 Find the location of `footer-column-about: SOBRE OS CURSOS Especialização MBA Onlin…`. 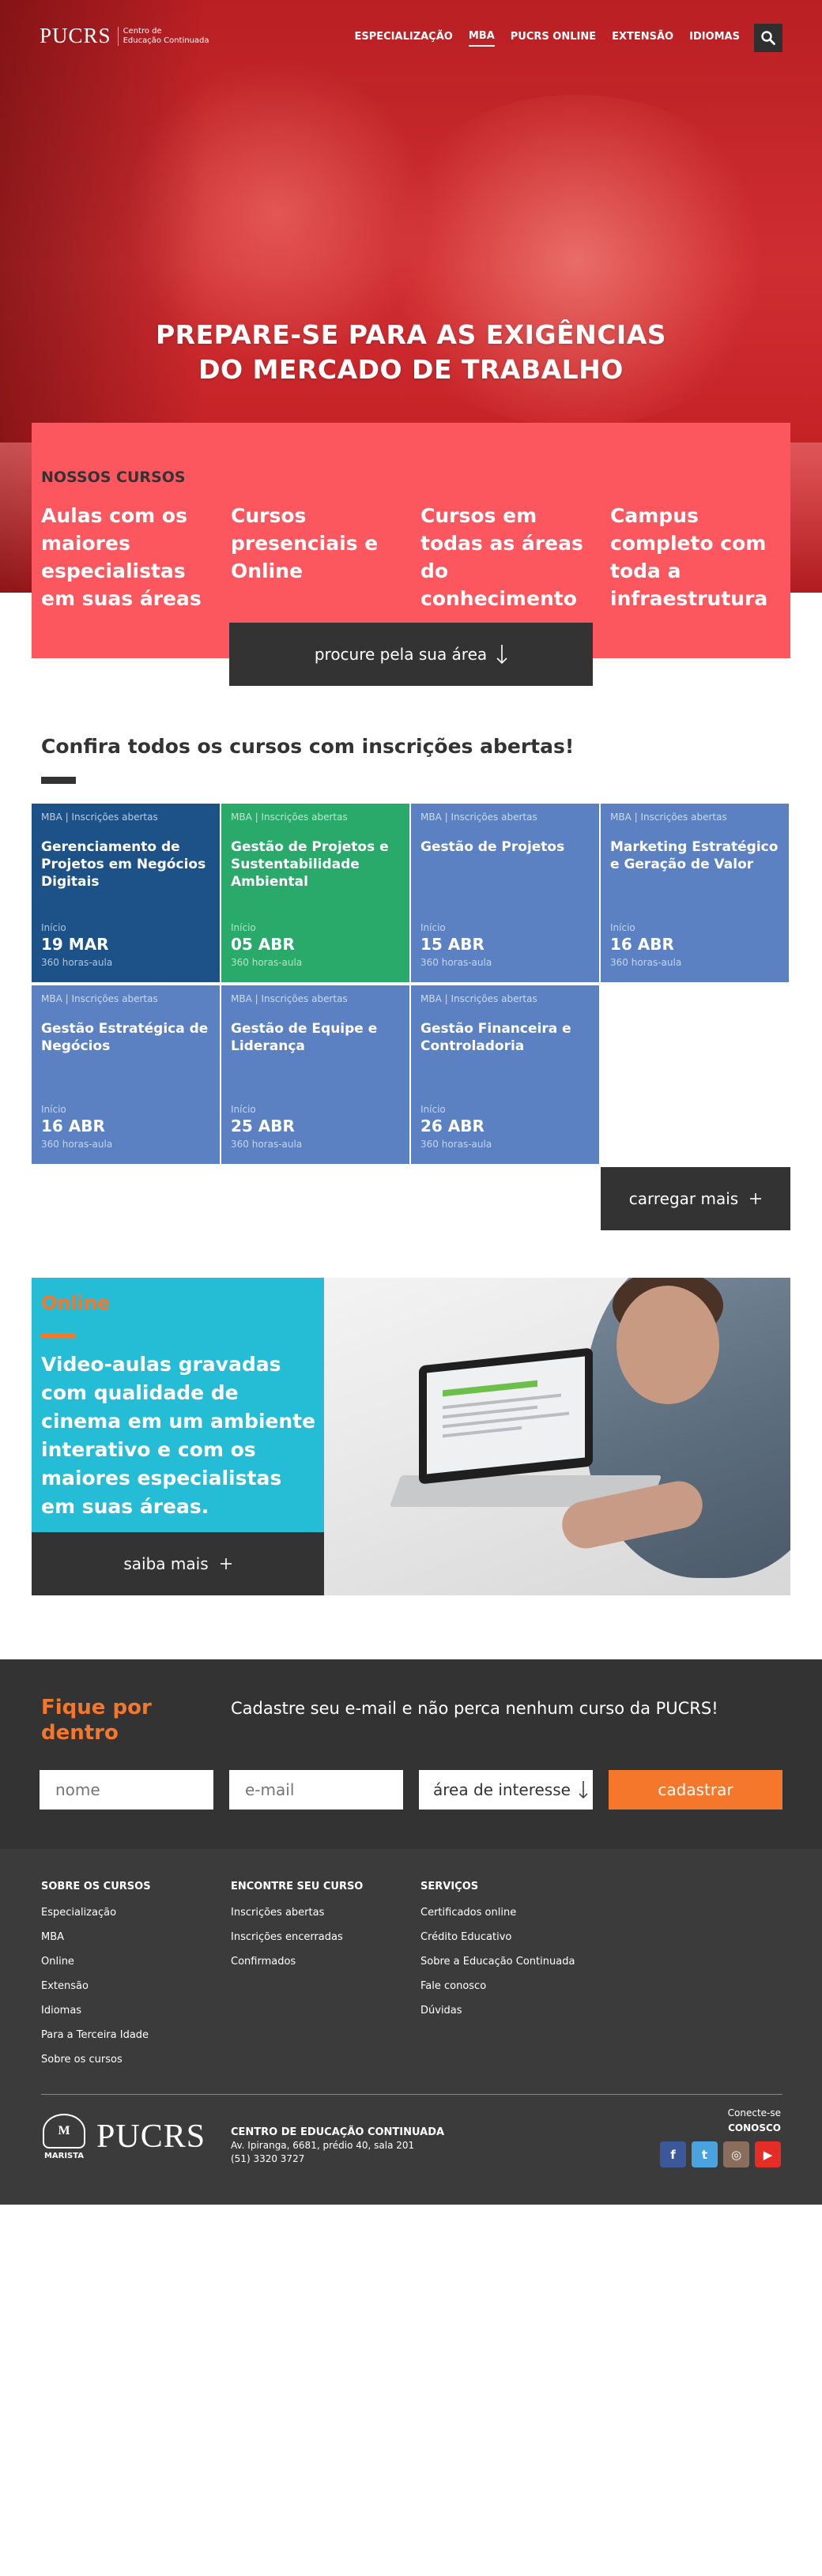

footer-column-about: SOBRE OS CURSOS Especialização MBA Onlin… is located at coordinates (96, 1979).